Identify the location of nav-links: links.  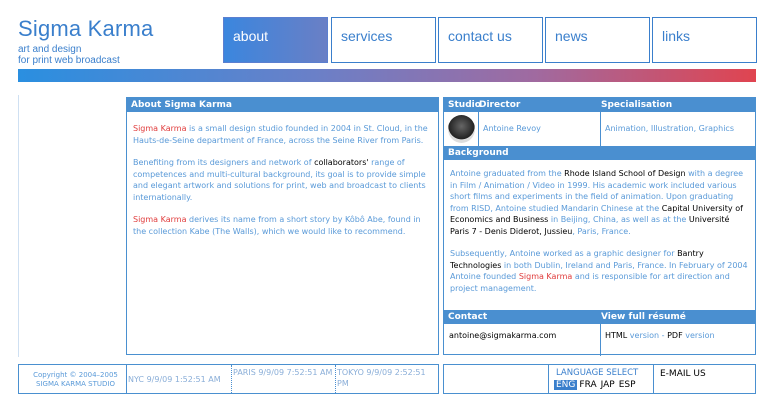
(704, 40).